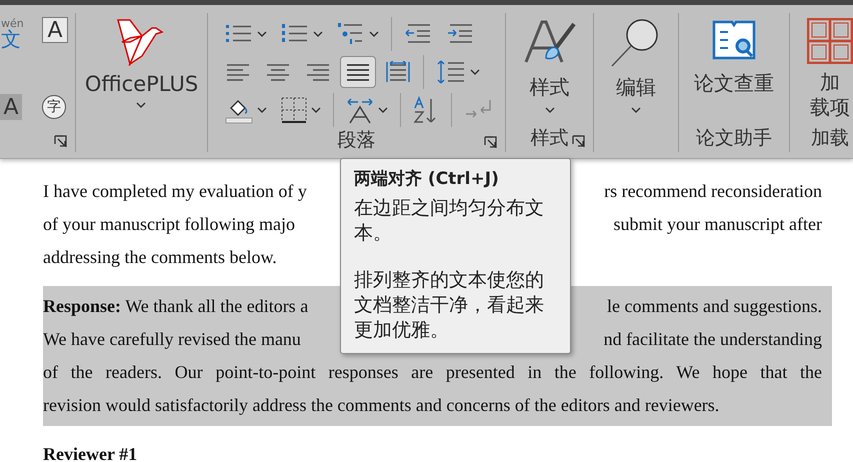  Describe the element at coordinates (418, 34) in the screenshot. I see `decrease-indent-icon` at that location.